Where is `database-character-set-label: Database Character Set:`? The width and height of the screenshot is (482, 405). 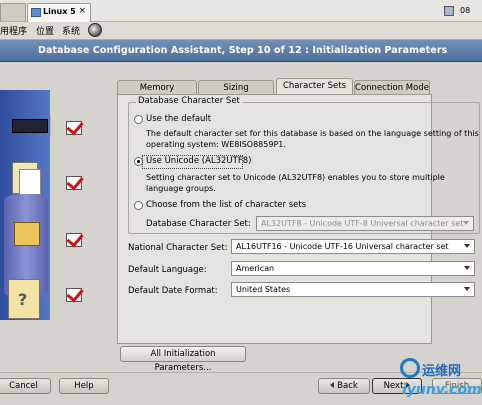
database-character-set-label: Database Character Set: is located at coordinates (198, 224).